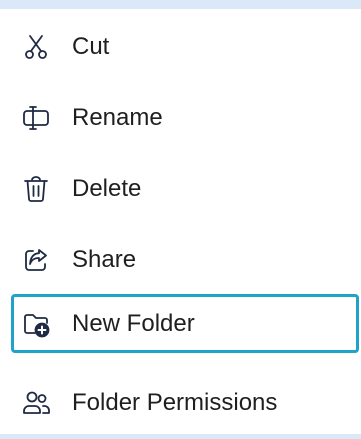 This screenshot has height=439, width=361. I want to click on menu-item-new-folder: New Folder, so click(185, 323).